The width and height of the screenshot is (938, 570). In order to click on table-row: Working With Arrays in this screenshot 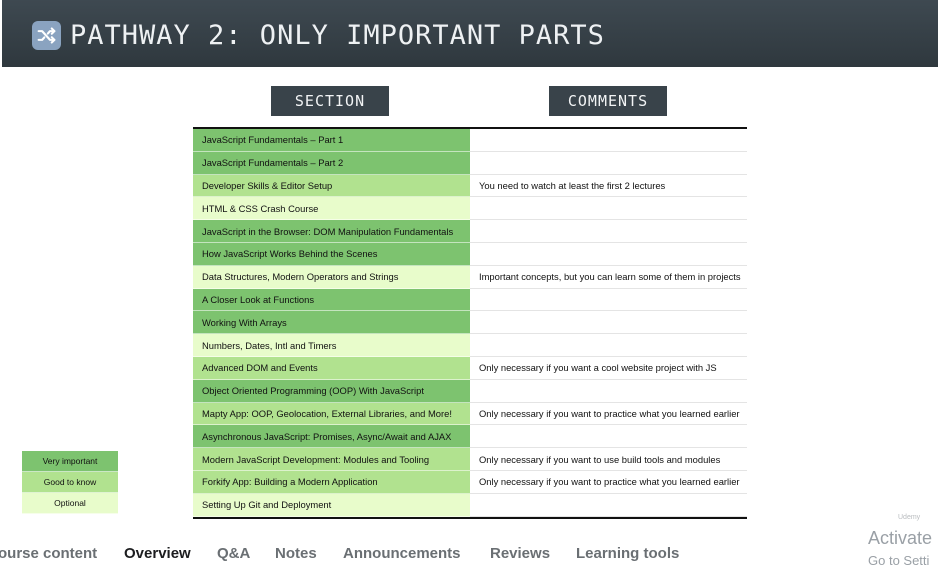, I will do `click(470, 323)`.